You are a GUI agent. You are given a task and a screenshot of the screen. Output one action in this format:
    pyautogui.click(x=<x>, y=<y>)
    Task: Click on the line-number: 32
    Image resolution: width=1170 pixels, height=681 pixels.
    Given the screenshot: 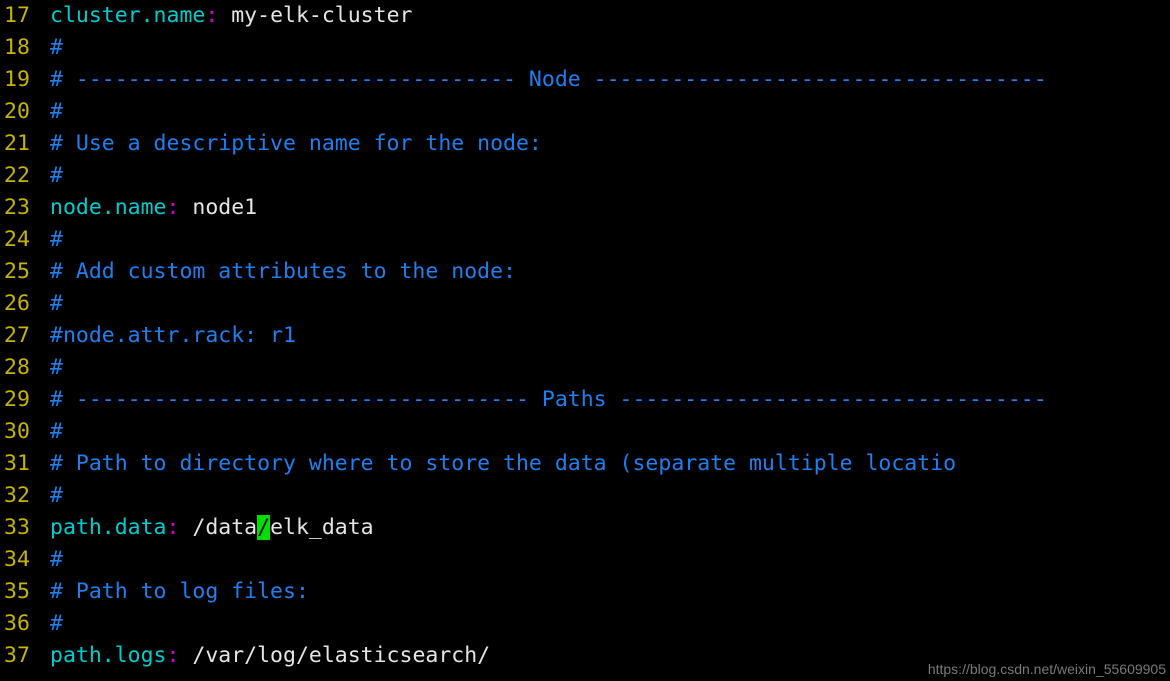 What is the action you would take?
    pyautogui.click(x=17, y=495)
    